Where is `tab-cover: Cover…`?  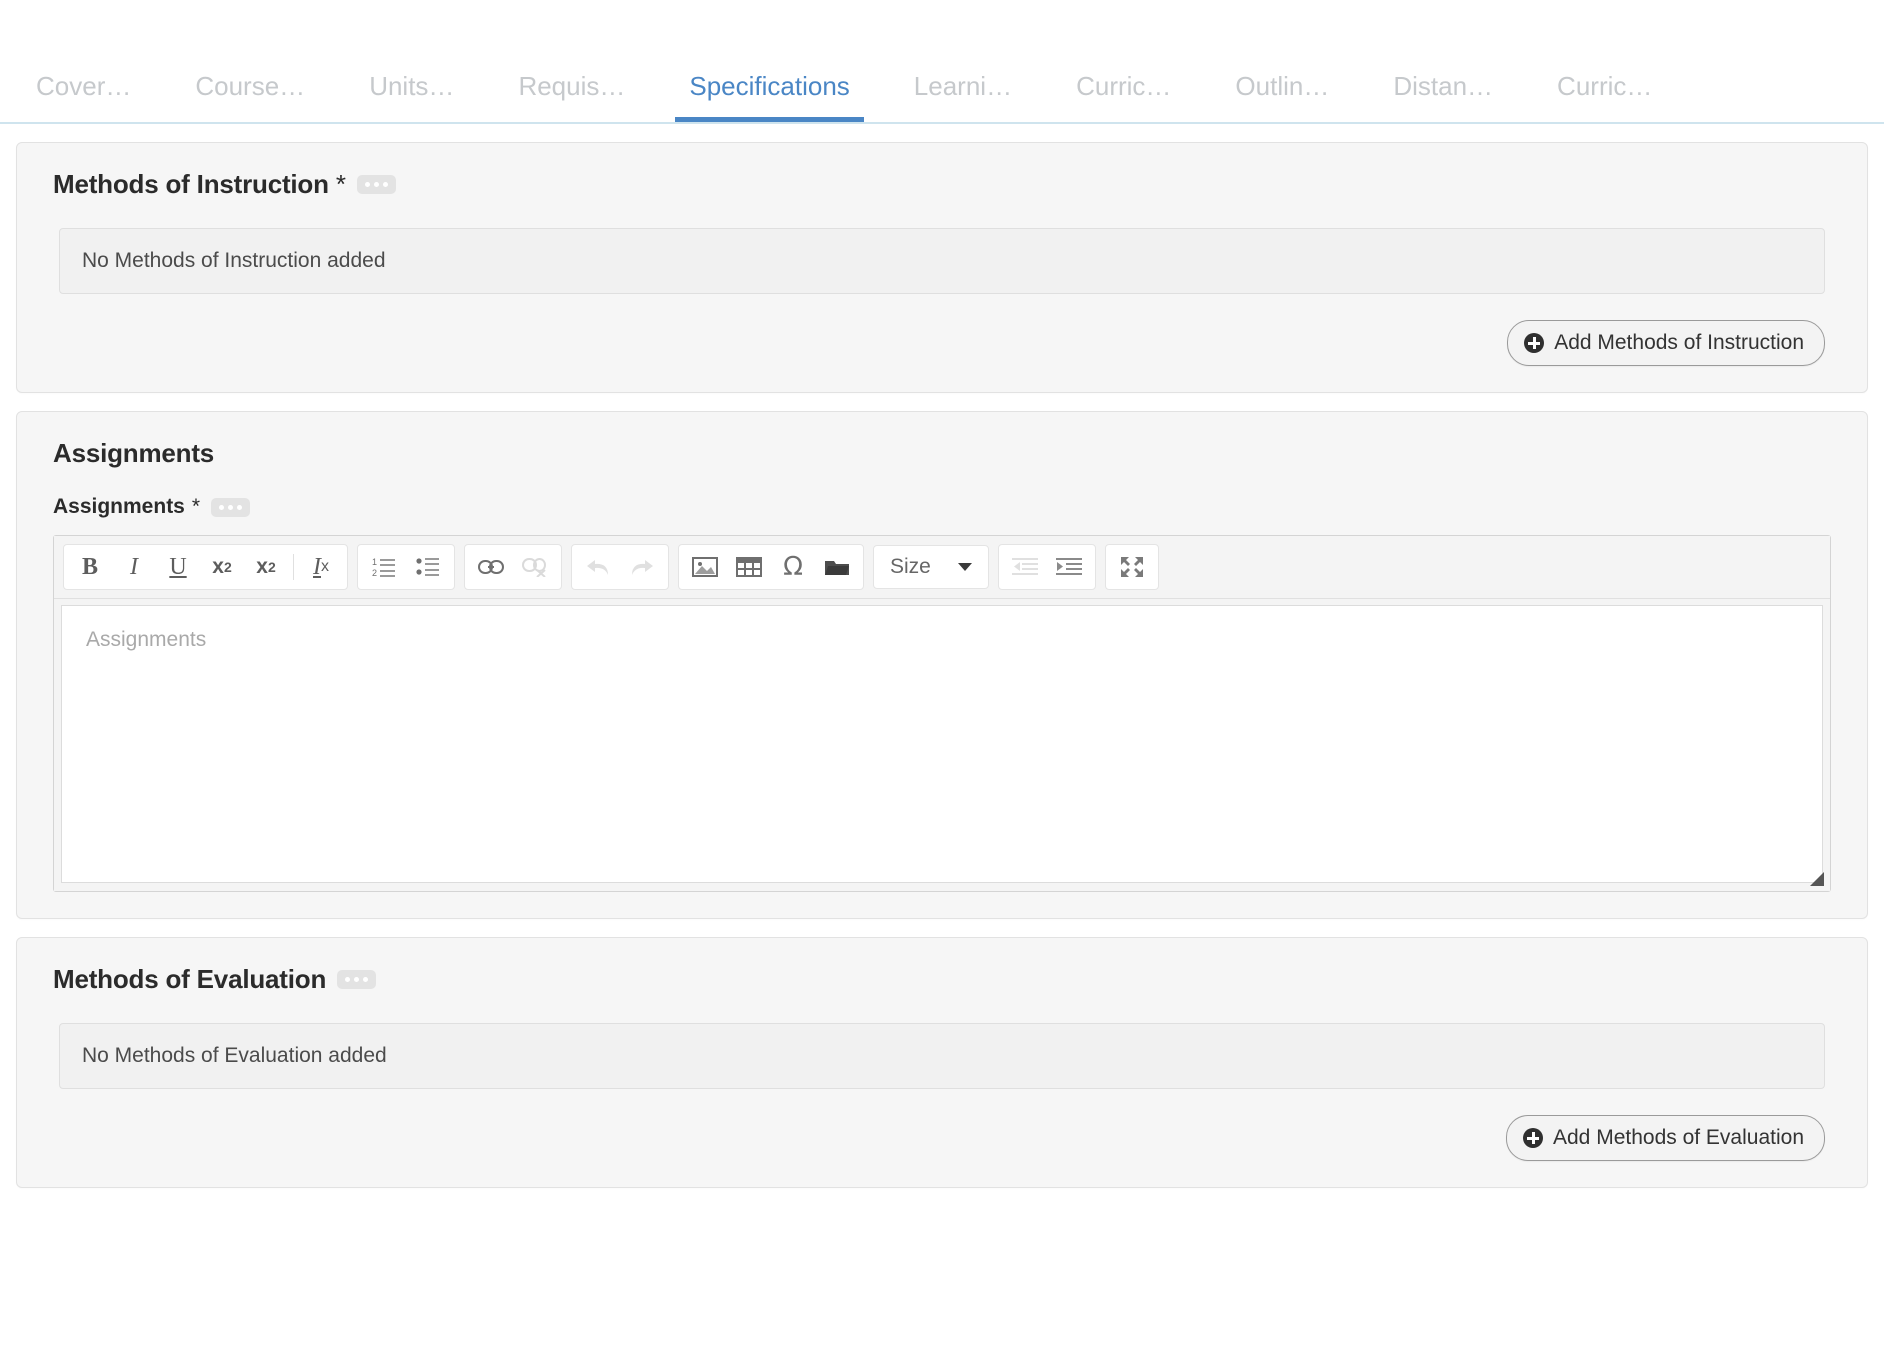 tab-cover: Cover… is located at coordinates (83, 97).